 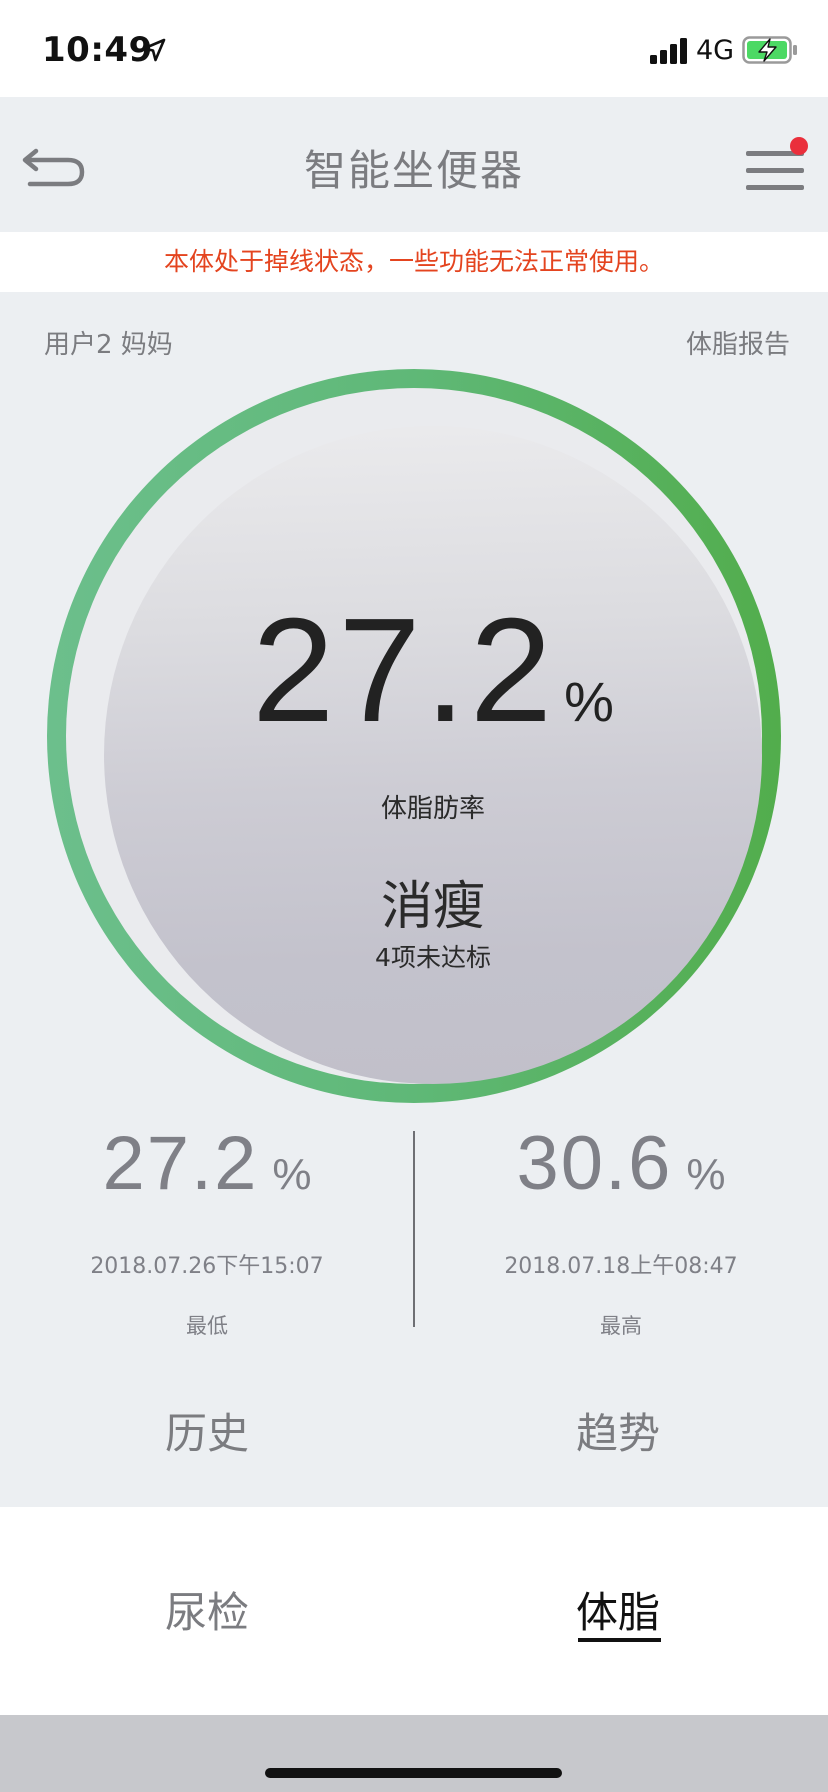 What do you see at coordinates (207, 1230) in the screenshot?
I see `min-stat: 27.2% 2018.07.26下午15:07 最低` at bounding box center [207, 1230].